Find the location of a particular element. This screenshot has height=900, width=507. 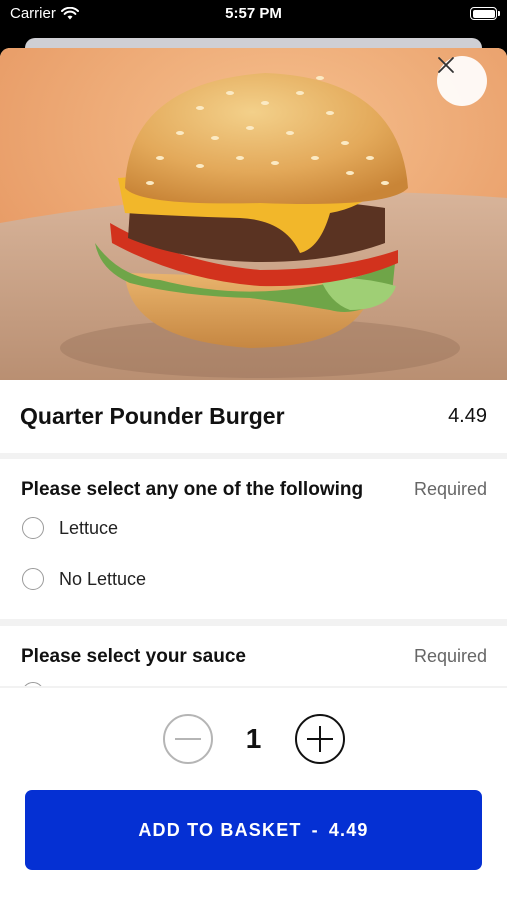

close-button is located at coordinates (462, 81).